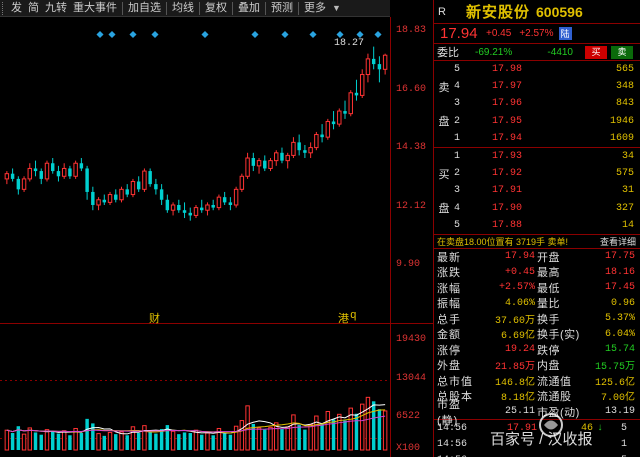 This screenshot has width=640, height=457. What do you see at coordinates (459, 33) in the screenshot?
I see `last-price: 17.94` at bounding box center [459, 33].